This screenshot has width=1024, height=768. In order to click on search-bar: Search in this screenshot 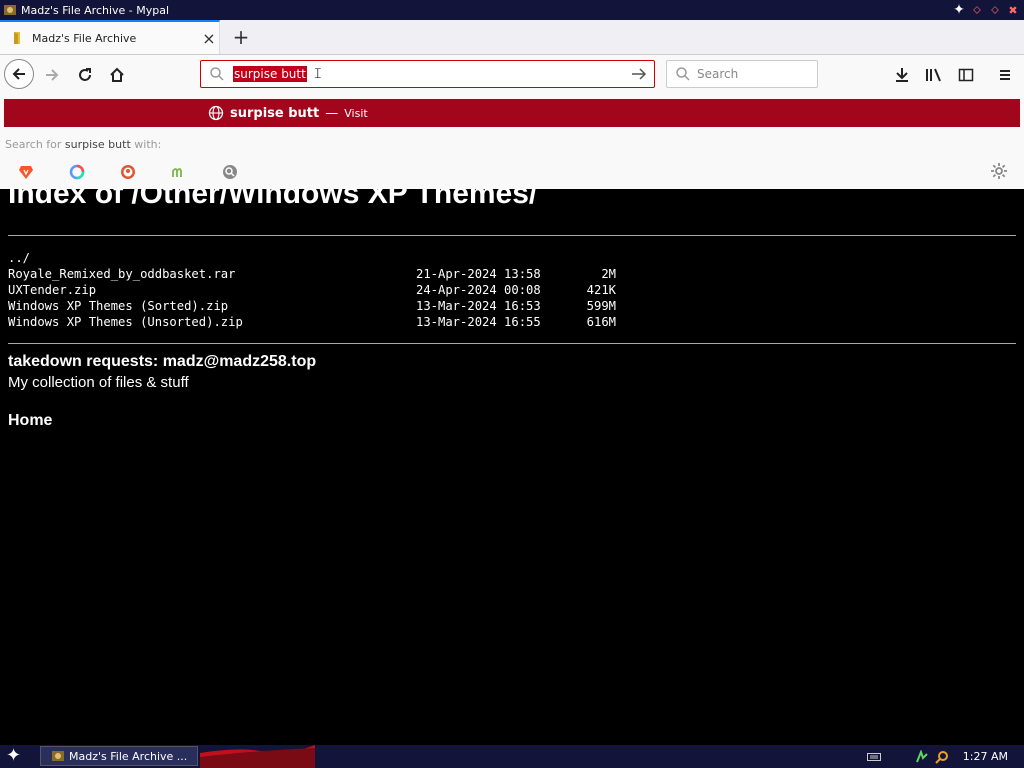, I will do `click(742, 74)`.